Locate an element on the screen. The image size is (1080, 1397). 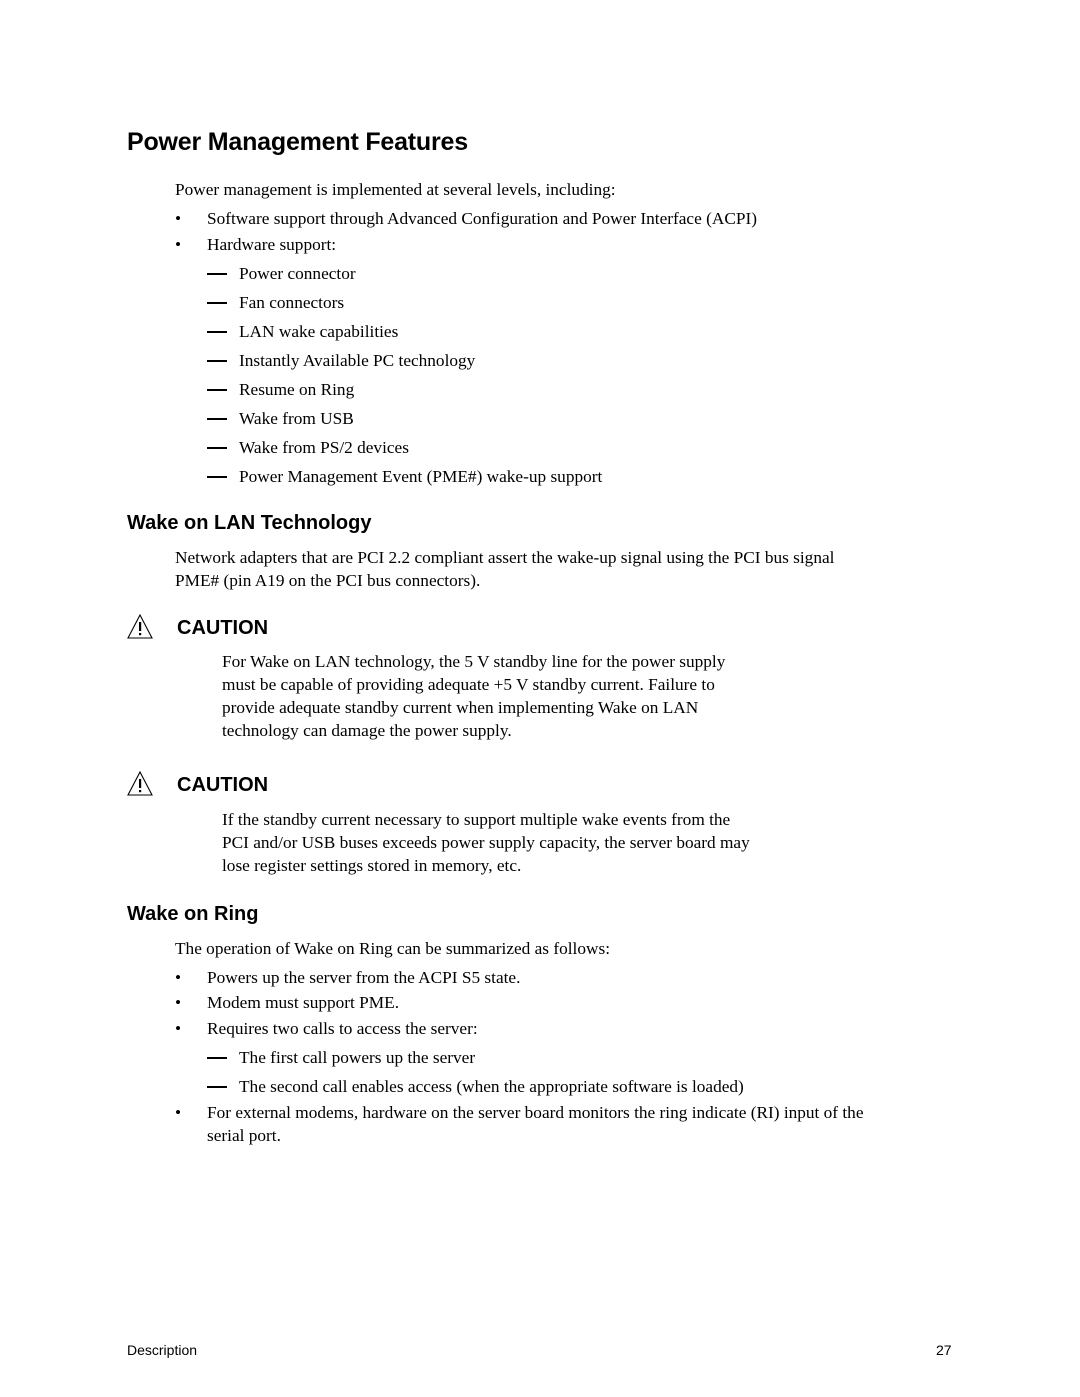
wor-heading: Wake on Ring is located at coordinates (193, 914).